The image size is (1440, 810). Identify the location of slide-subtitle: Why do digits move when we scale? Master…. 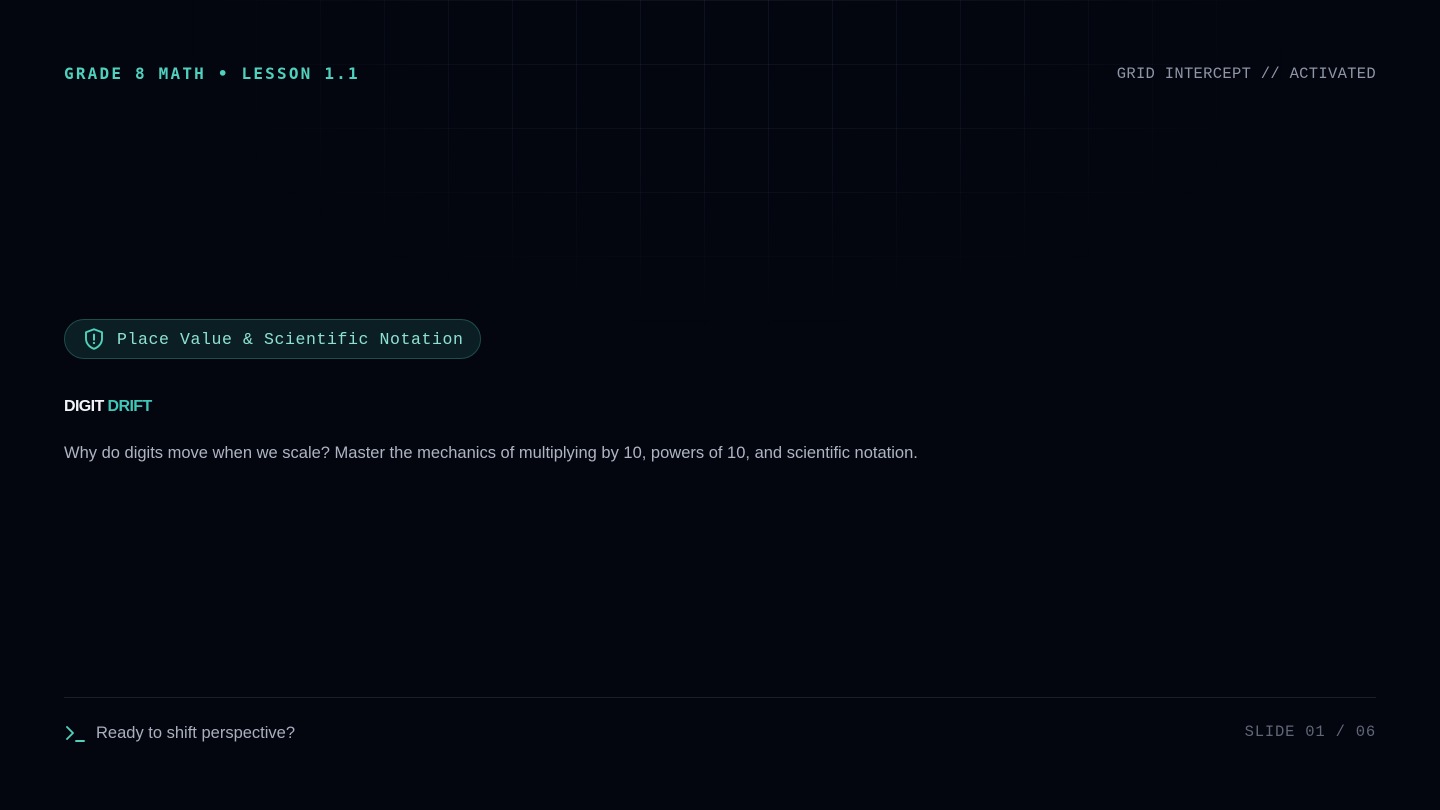
(491, 453).